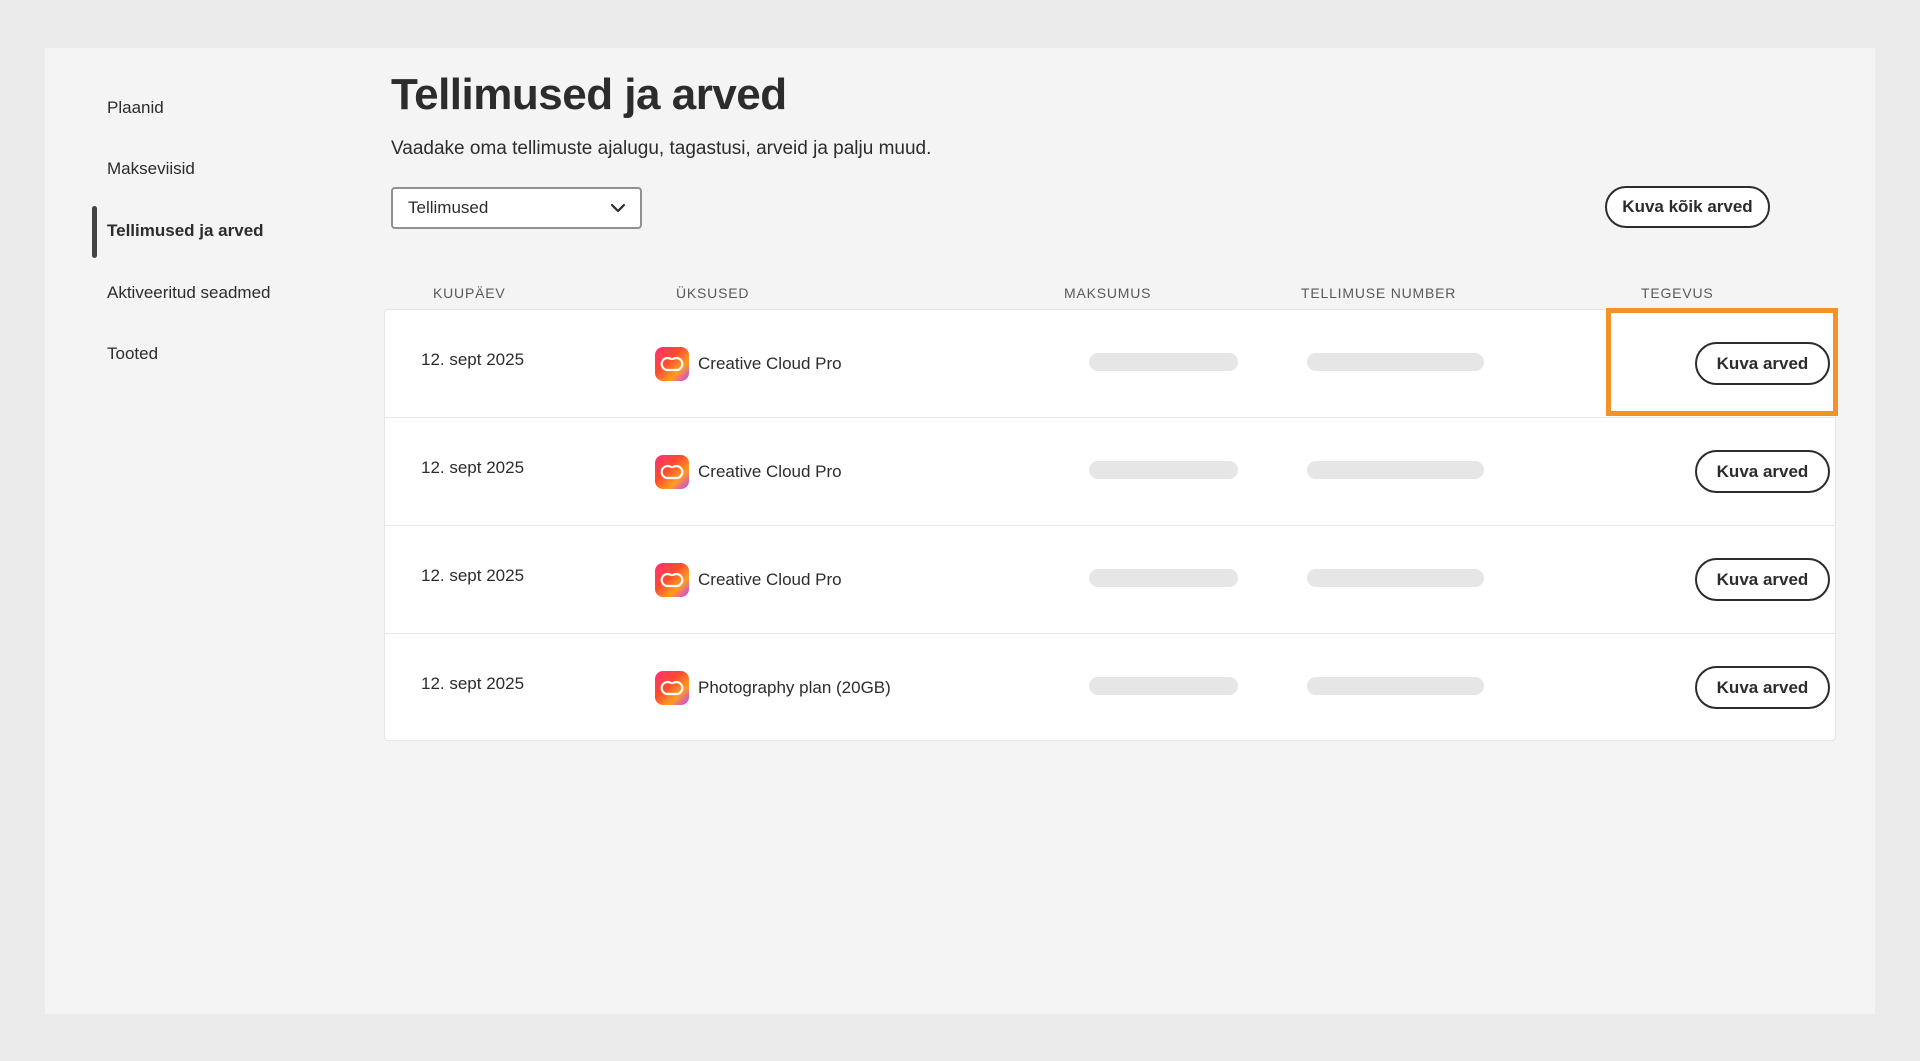 The image size is (1920, 1061). I want to click on sidebar-item-orders-invoices: Tellimused ja arved, so click(185, 231).